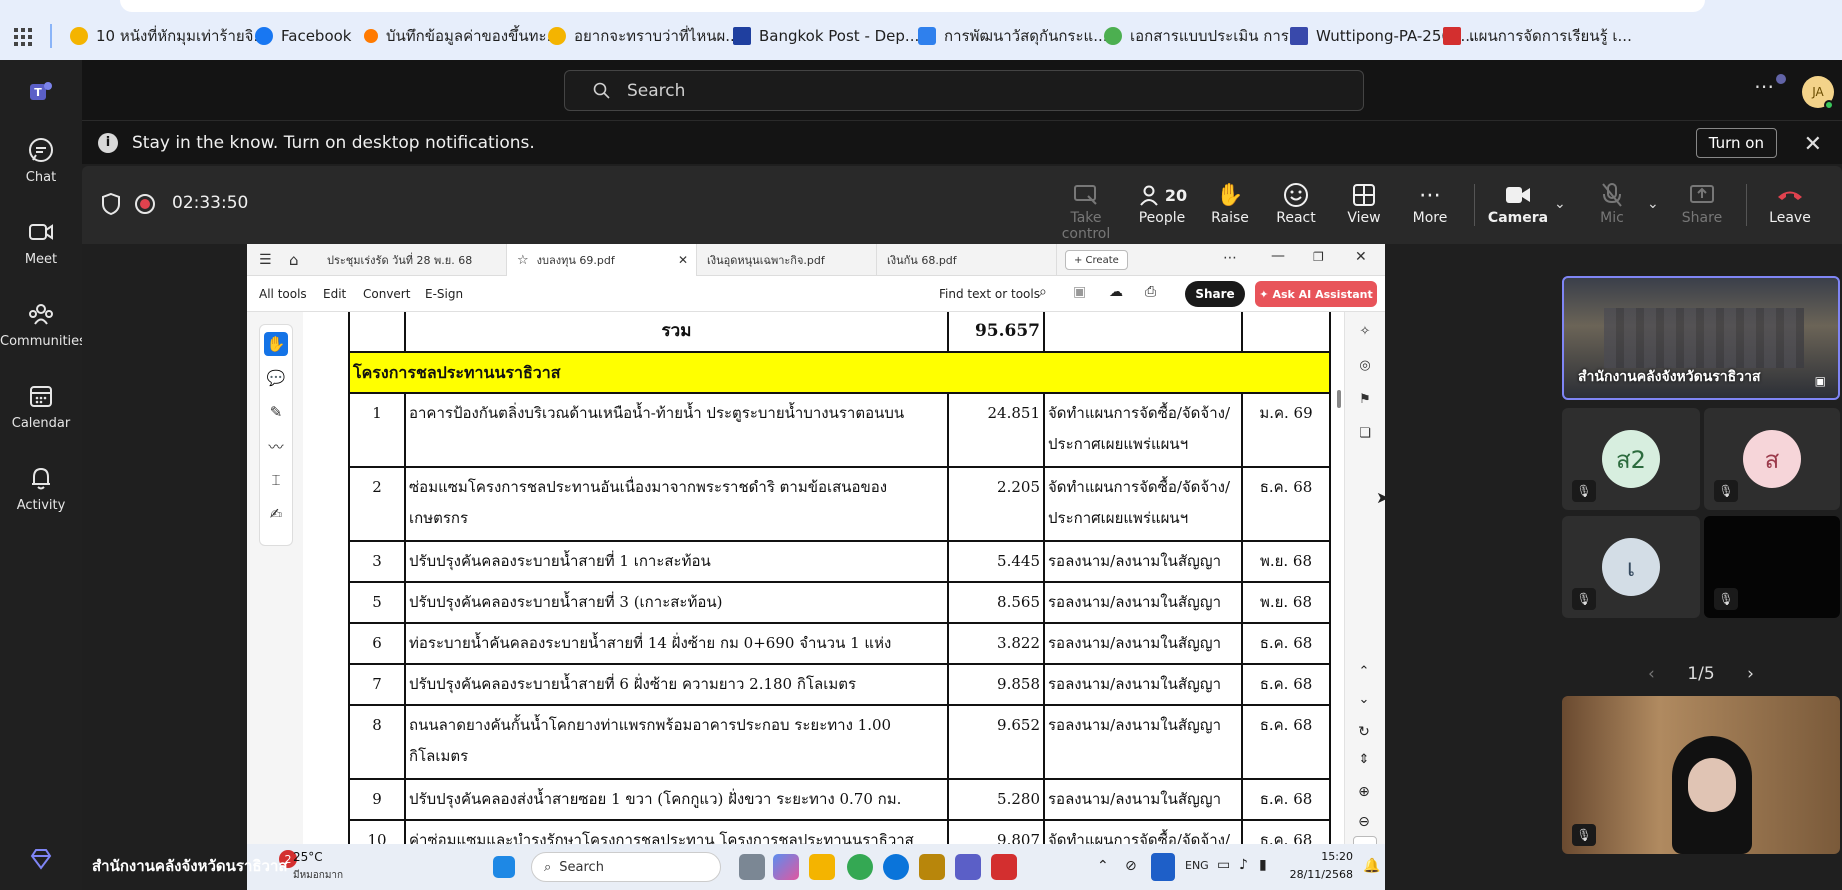 The height and width of the screenshot is (890, 1842). I want to click on zoom-in-icon: ⊕, so click(1364, 792).